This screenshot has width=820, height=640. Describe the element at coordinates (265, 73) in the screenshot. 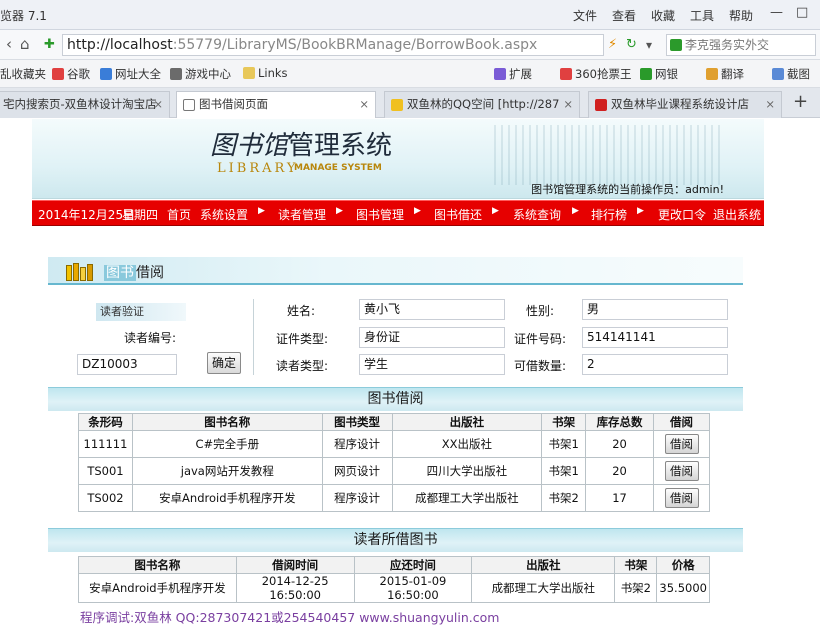

I see `fav-links: Links` at that location.